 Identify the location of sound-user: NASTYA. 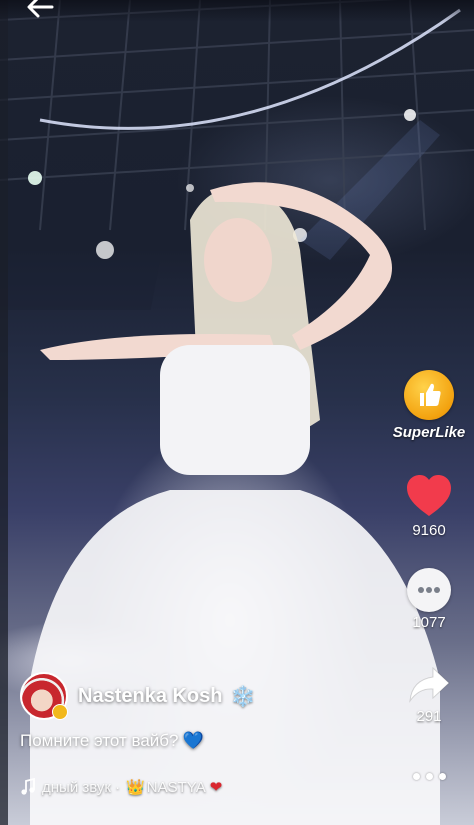
(176, 787).